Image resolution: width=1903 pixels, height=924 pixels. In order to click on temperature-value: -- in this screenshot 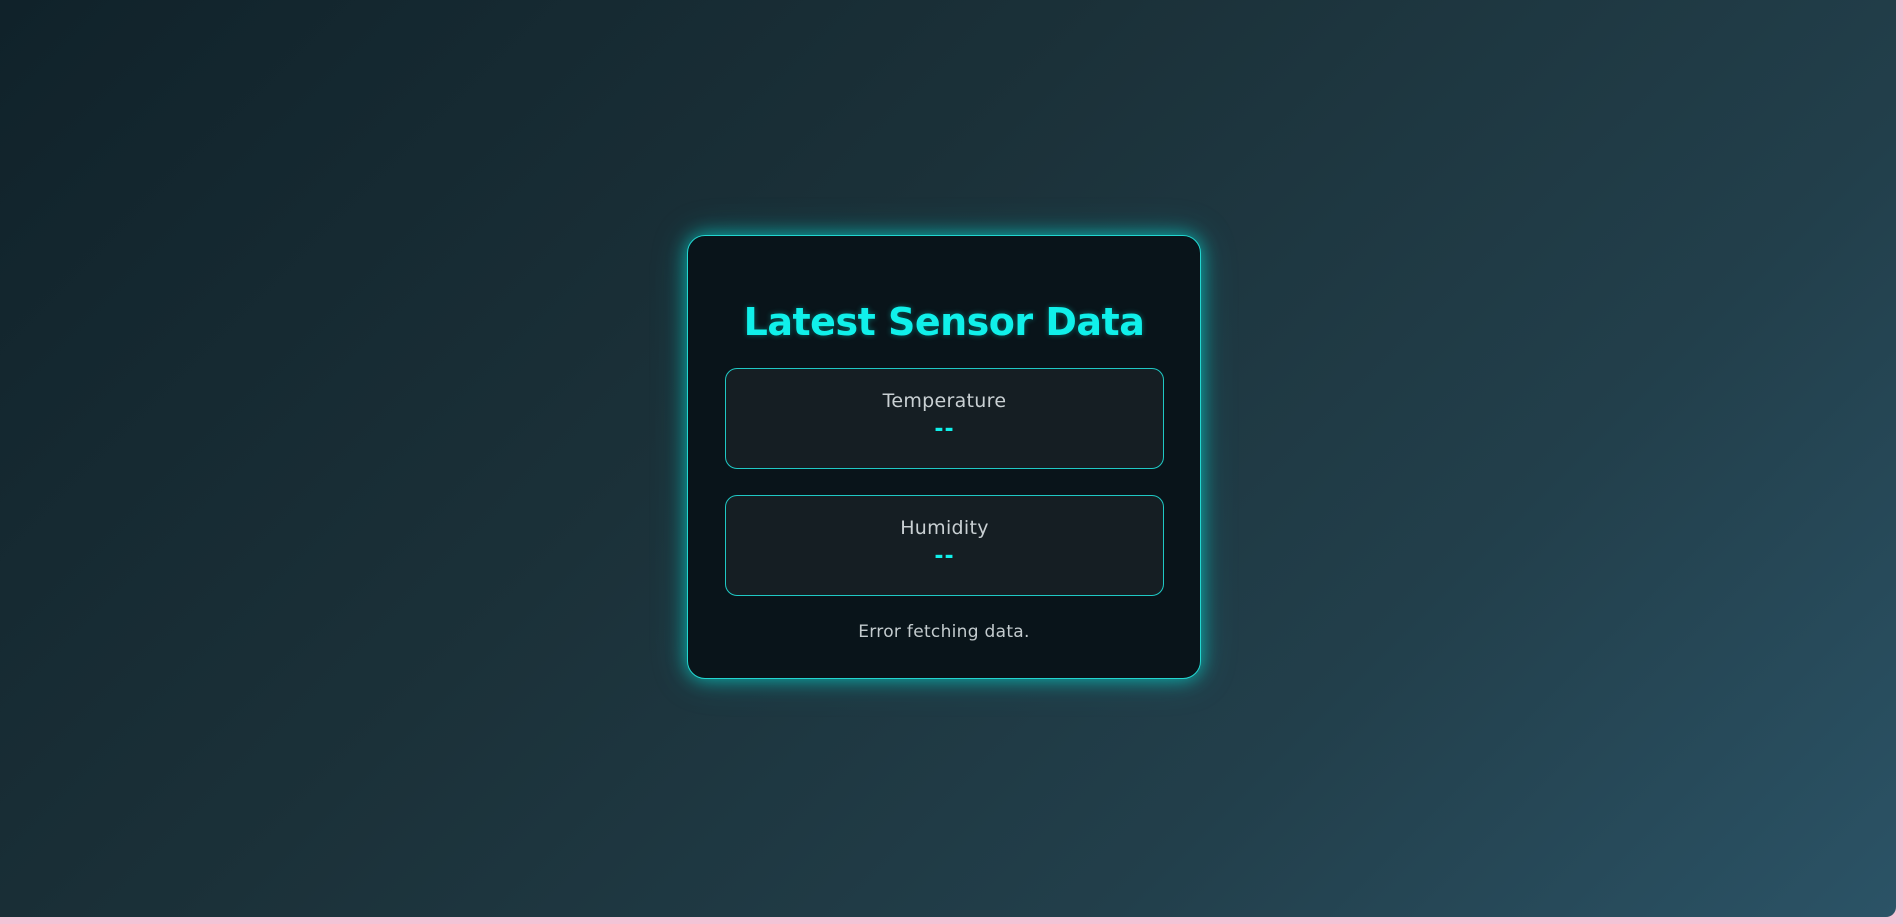, I will do `click(944, 429)`.